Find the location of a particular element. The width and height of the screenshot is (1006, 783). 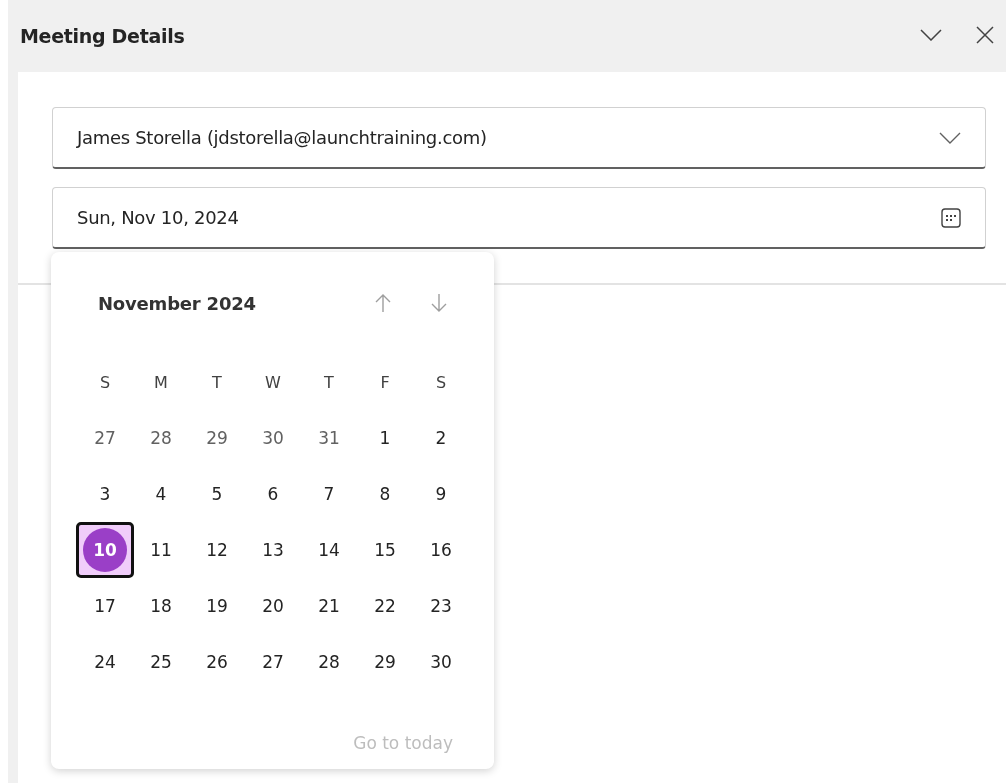

close-icon is located at coordinates (985, 35).